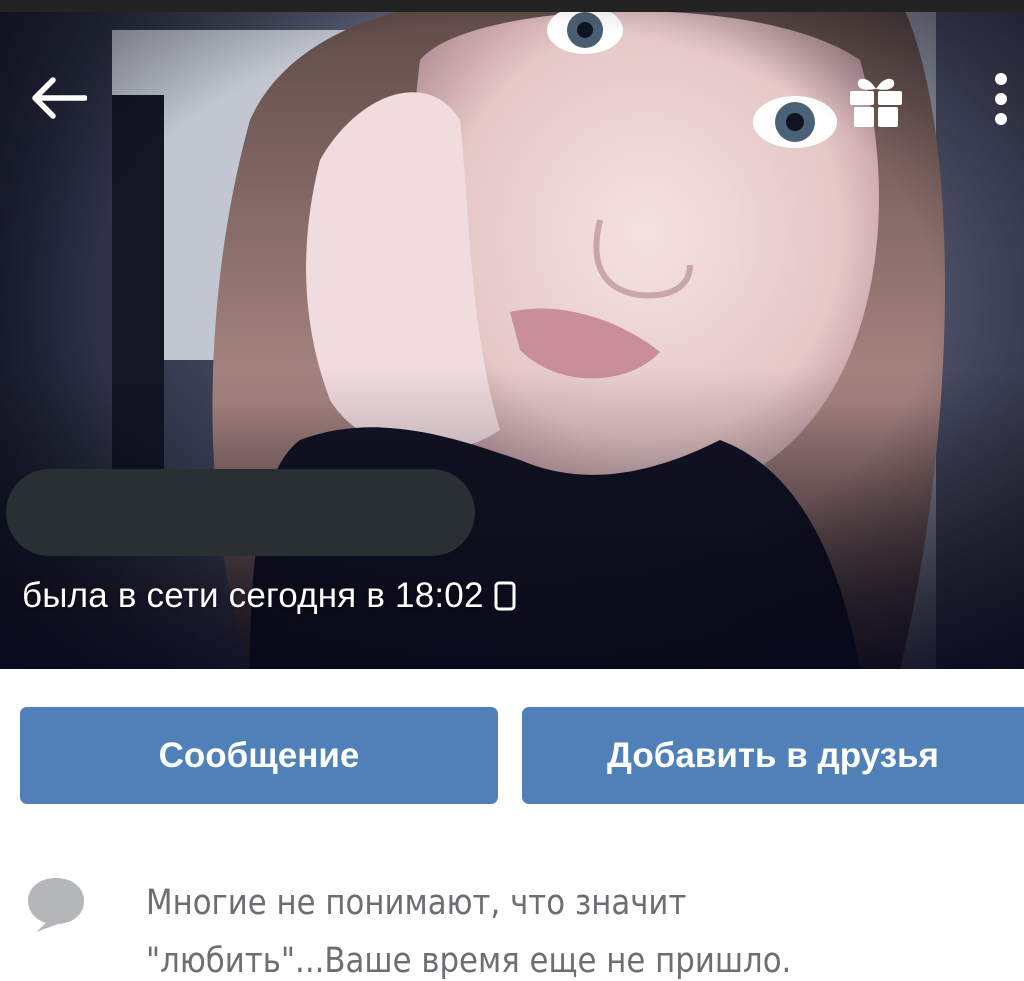 Image resolution: width=1024 pixels, height=981 pixels. I want to click on back-button, so click(58, 98).